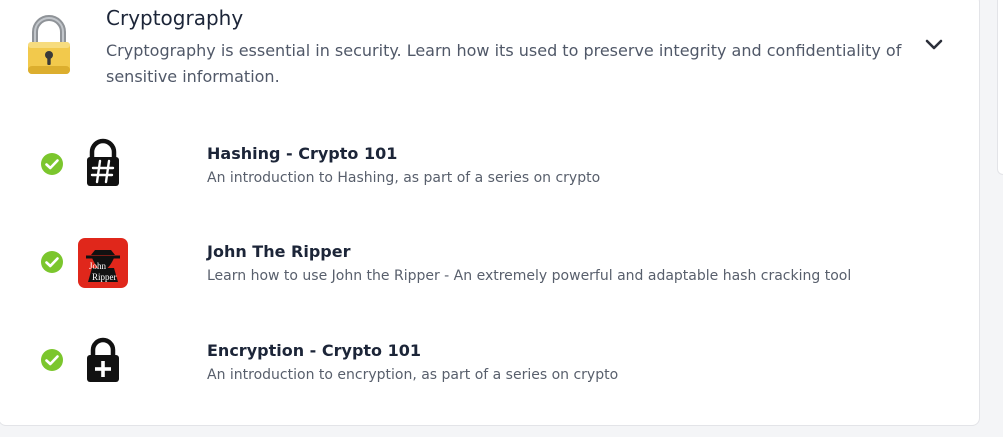  I want to click on logo-text-ripper: Ripper, so click(104, 277).